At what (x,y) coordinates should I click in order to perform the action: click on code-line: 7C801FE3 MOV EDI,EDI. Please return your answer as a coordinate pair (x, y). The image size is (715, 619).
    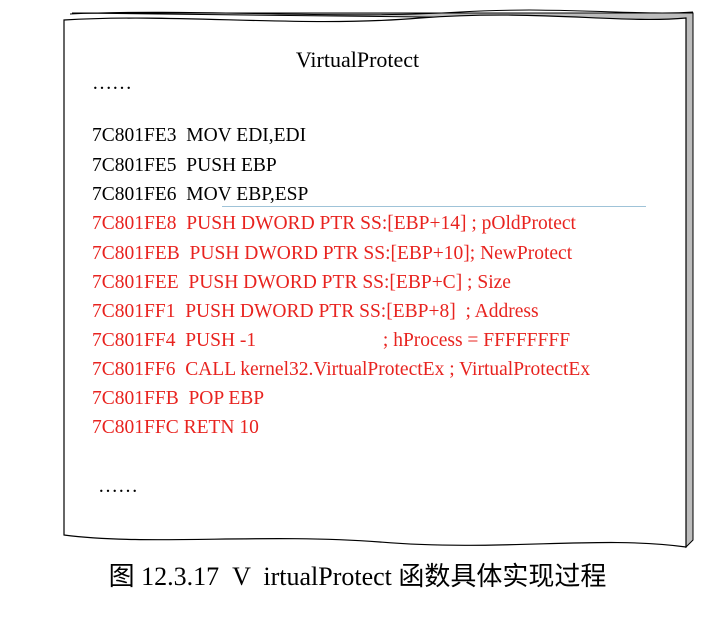
    Looking at the image, I should click on (199, 135).